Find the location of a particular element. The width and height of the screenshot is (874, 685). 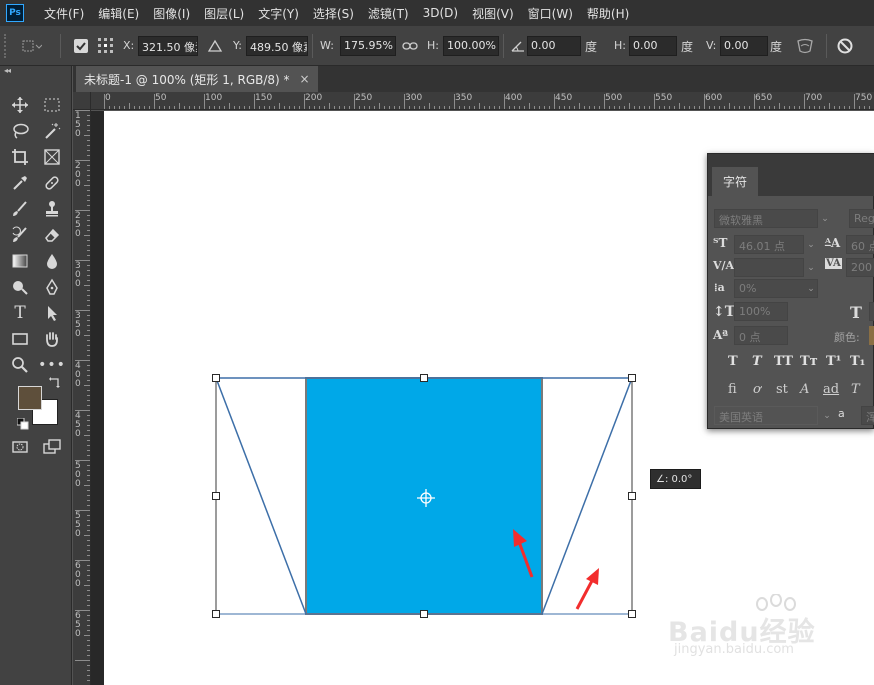

menu-view: 视图(V) is located at coordinates (493, 13).